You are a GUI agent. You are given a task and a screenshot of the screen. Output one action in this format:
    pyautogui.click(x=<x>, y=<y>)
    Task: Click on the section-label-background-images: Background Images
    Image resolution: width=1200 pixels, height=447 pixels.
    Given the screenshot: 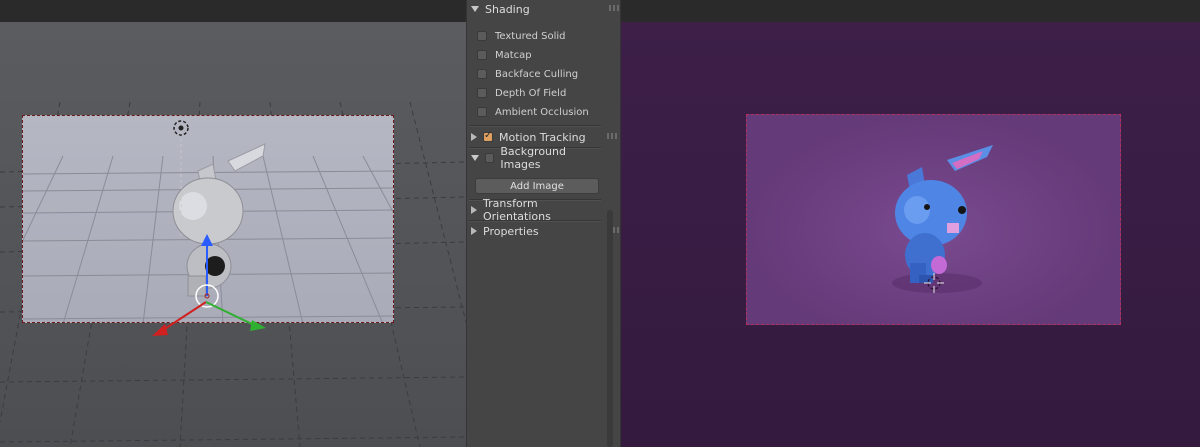 What is the action you would take?
    pyautogui.click(x=533, y=158)
    